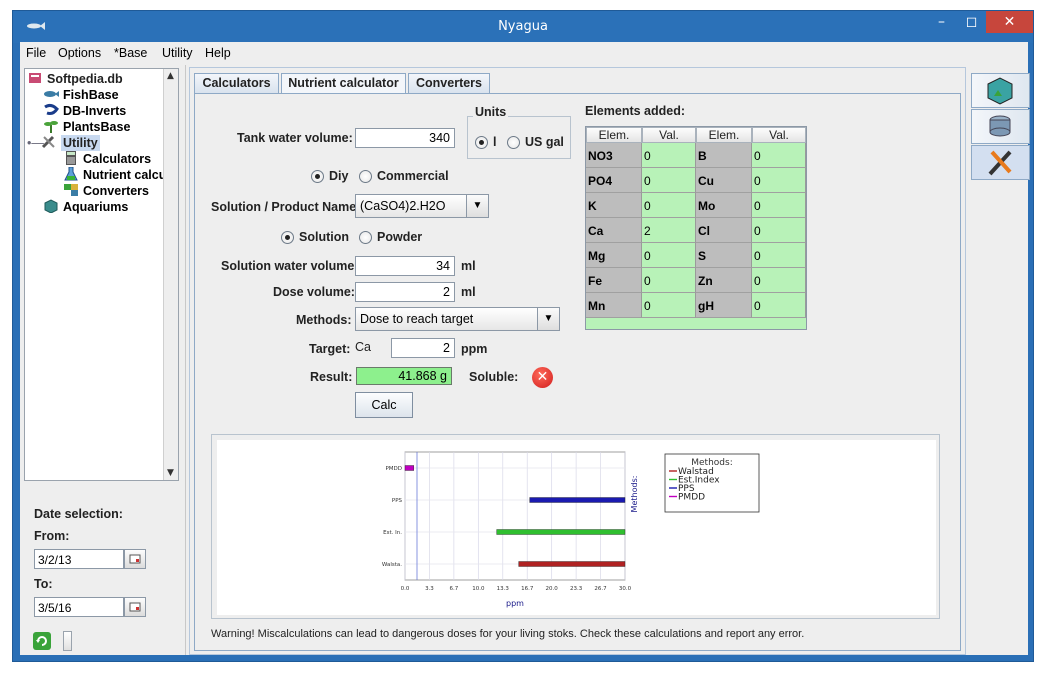  What do you see at coordinates (365, 176) in the screenshot?
I see `commercial-radio` at bounding box center [365, 176].